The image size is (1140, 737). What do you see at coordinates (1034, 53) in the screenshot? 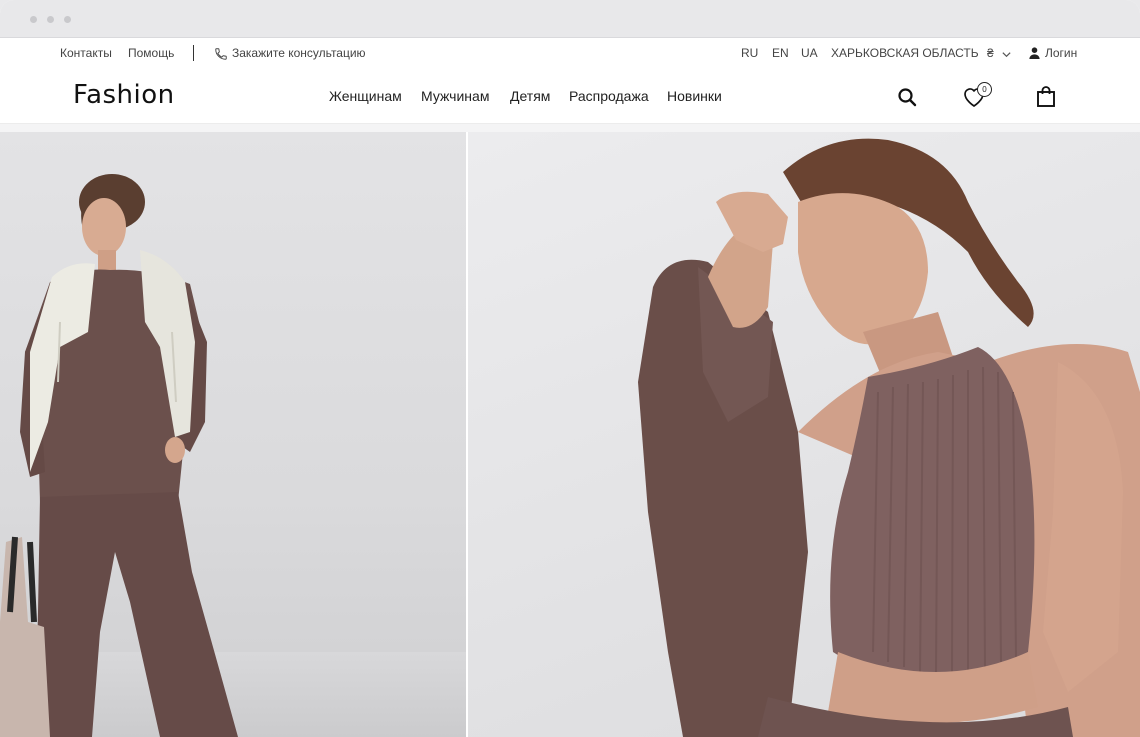
I see `user-icon` at bounding box center [1034, 53].